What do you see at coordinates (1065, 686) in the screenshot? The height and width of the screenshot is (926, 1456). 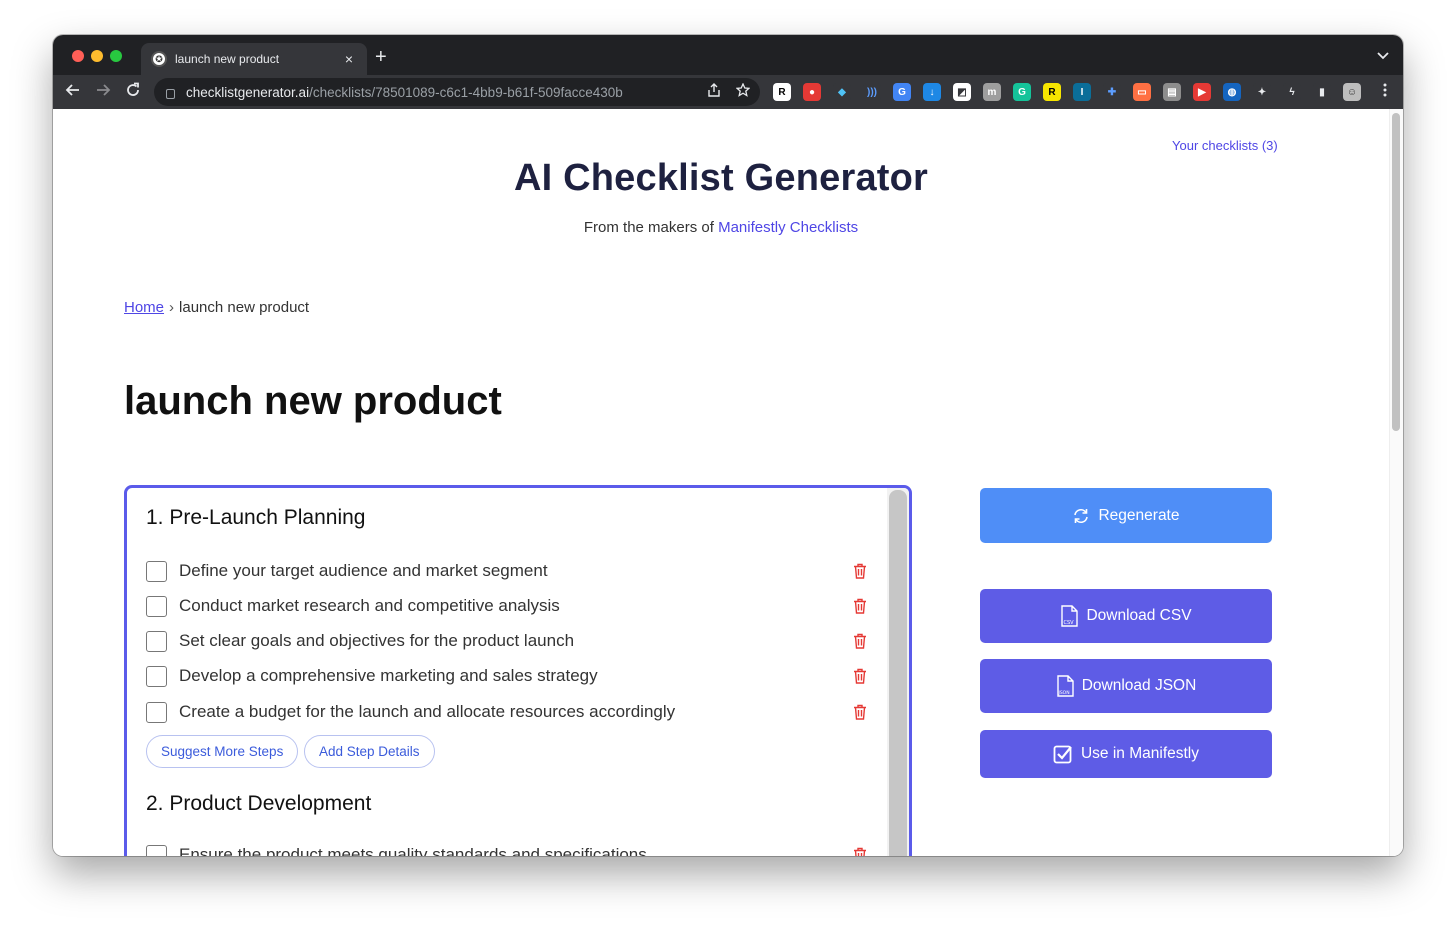 I see `json-file-icon: JSON` at bounding box center [1065, 686].